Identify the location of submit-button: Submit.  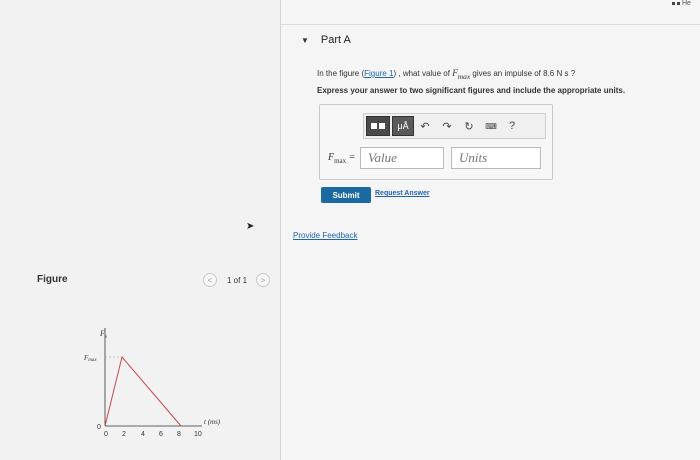
(346, 195).